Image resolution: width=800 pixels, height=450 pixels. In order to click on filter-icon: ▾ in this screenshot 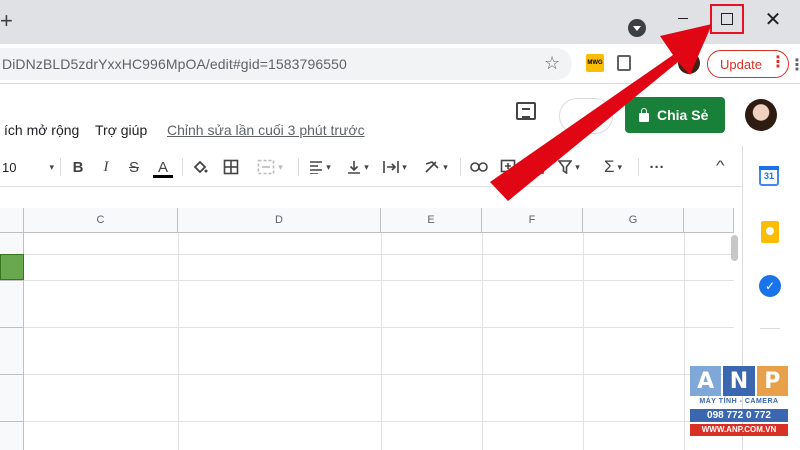, I will do `click(569, 167)`.